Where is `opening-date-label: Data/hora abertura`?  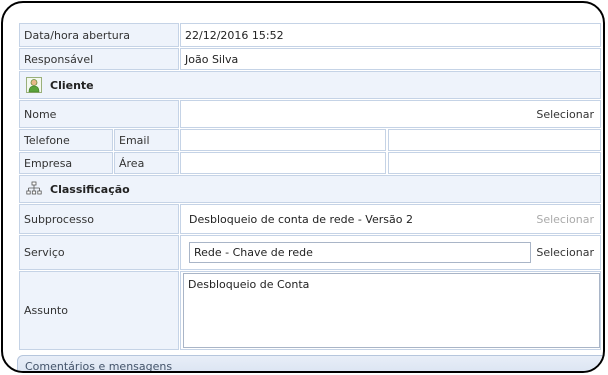
opening-date-label: Data/hora abertura is located at coordinates (99, 35).